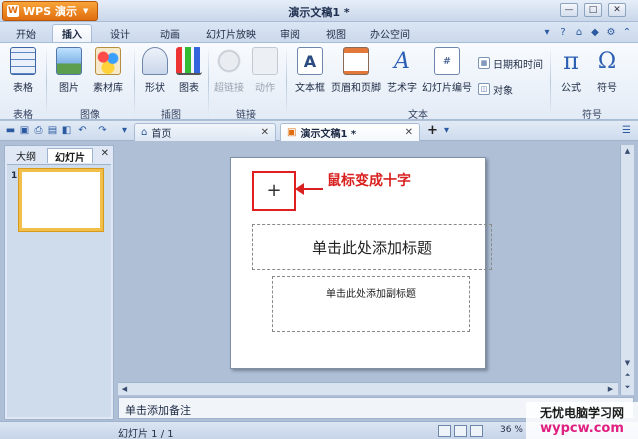 This screenshot has width=638, height=439. What do you see at coordinates (120, 33) in the screenshot?
I see `tab-design: 设计` at bounding box center [120, 33].